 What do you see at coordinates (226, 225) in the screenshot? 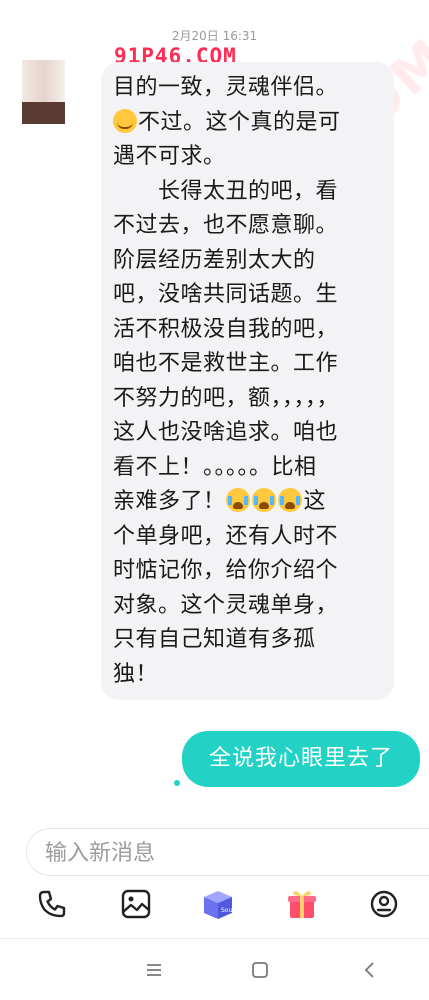
I see `message-line: 不过去，也不愿意聊。` at bounding box center [226, 225].